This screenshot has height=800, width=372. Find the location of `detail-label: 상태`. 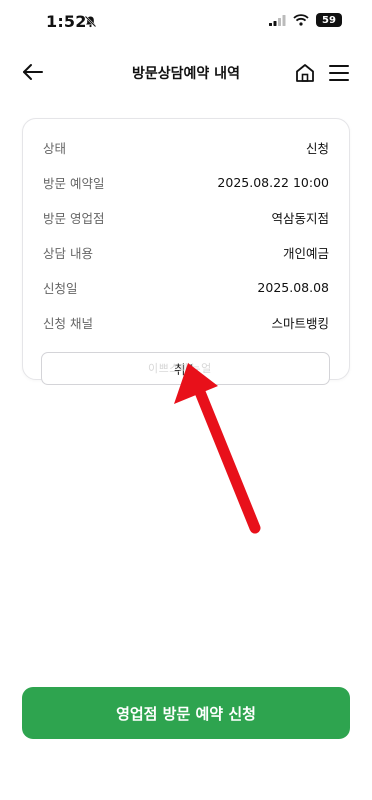

detail-label: 상태 is located at coordinates (55, 148).